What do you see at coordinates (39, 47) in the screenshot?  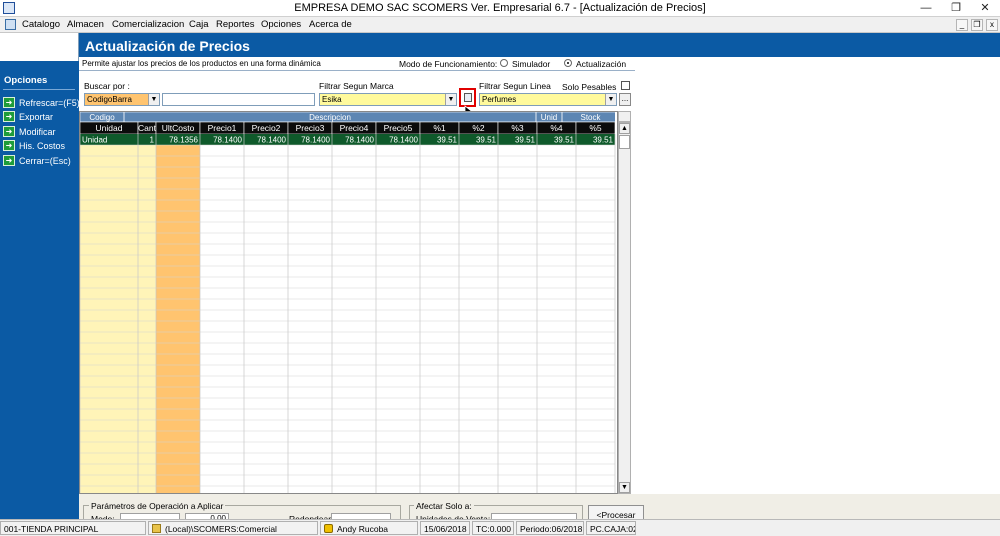 I see `sidebar-header-box` at bounding box center [39, 47].